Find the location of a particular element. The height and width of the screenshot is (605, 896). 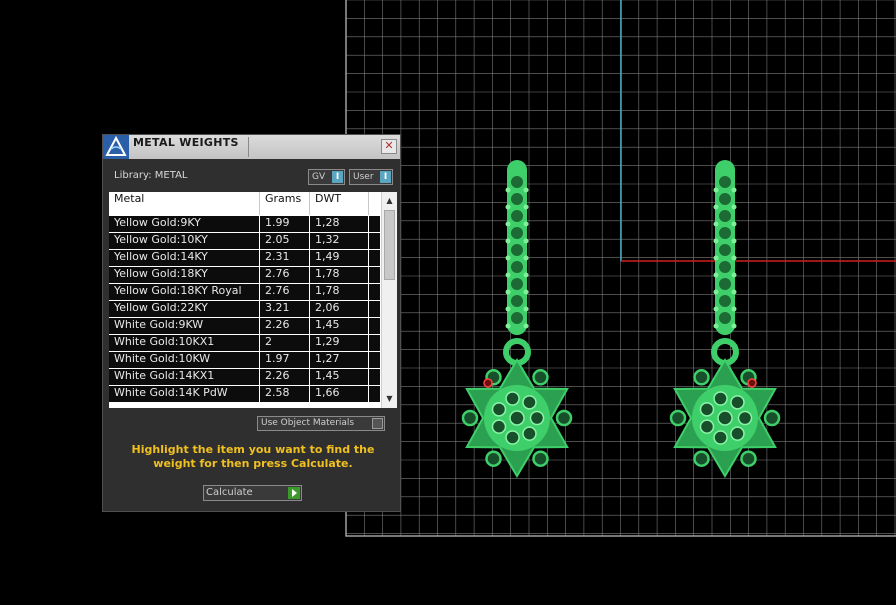

user-toggle: User I is located at coordinates (371, 177).